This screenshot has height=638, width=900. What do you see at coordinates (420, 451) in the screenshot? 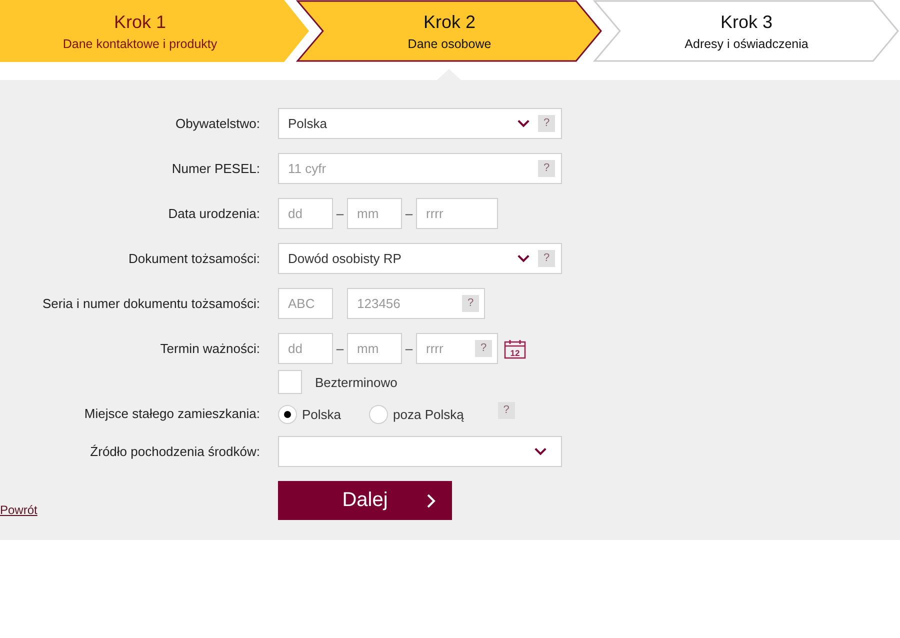
I see `select-field` at bounding box center [420, 451].